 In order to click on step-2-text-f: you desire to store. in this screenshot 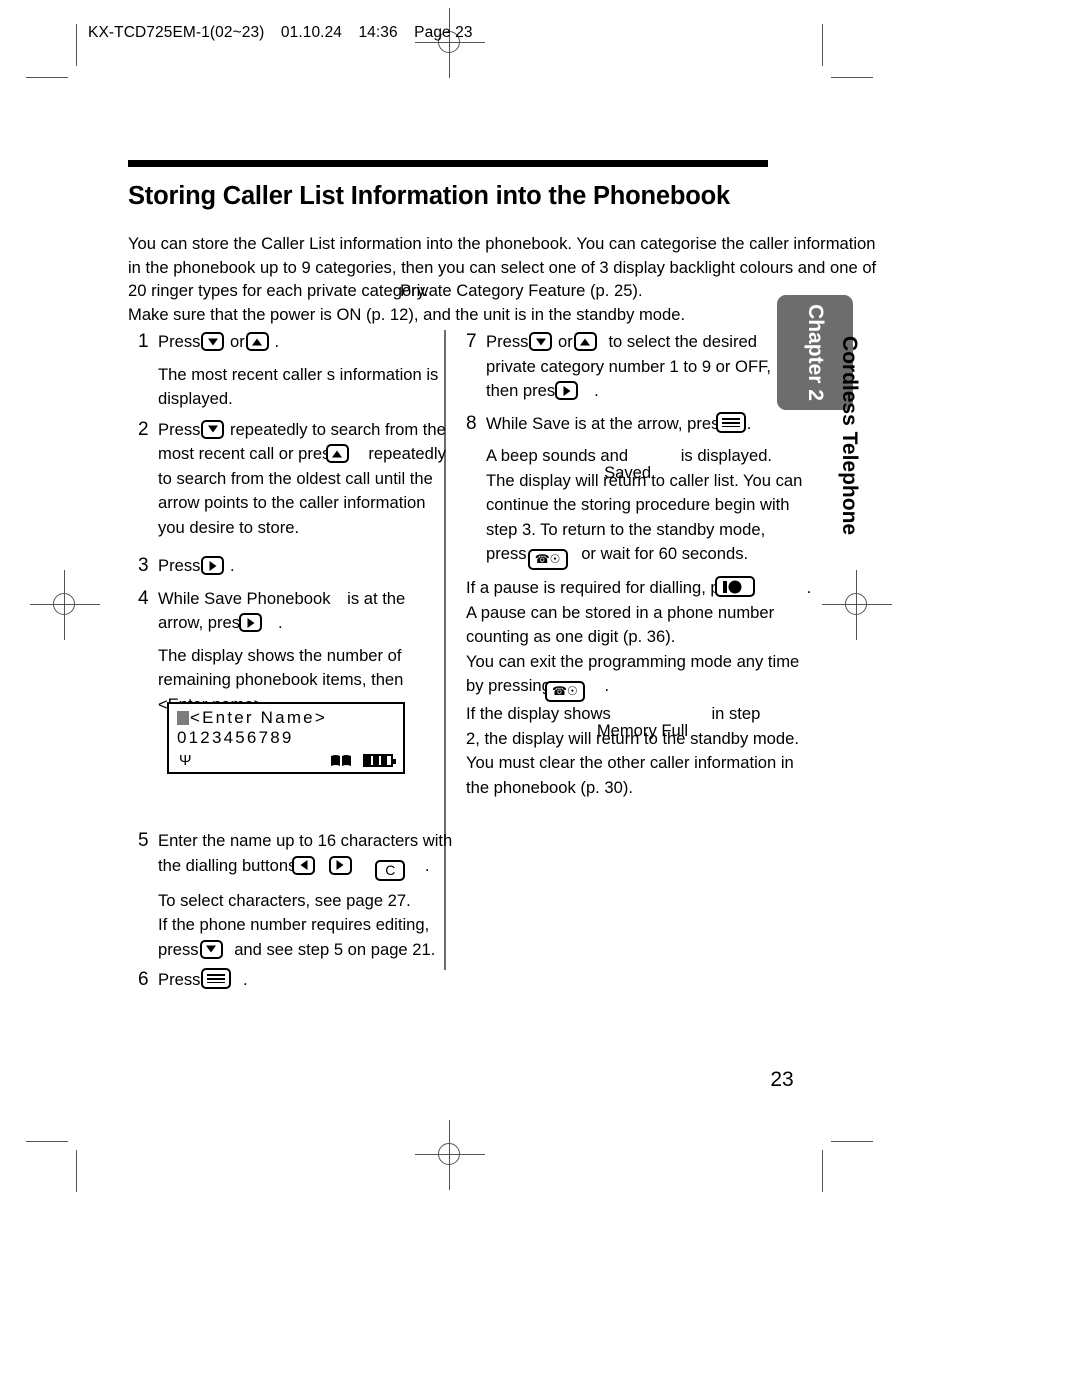, I will do `click(229, 527)`.